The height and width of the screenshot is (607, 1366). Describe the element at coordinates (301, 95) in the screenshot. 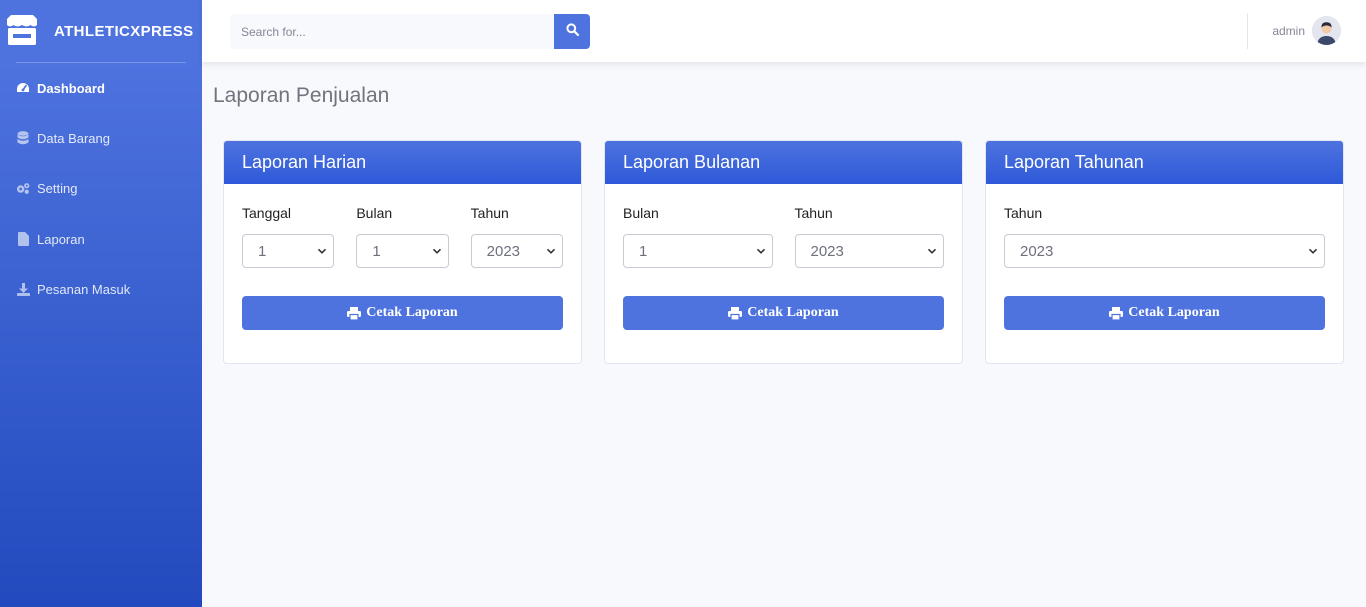

I see `page-title: Laporan Penjualan` at that location.